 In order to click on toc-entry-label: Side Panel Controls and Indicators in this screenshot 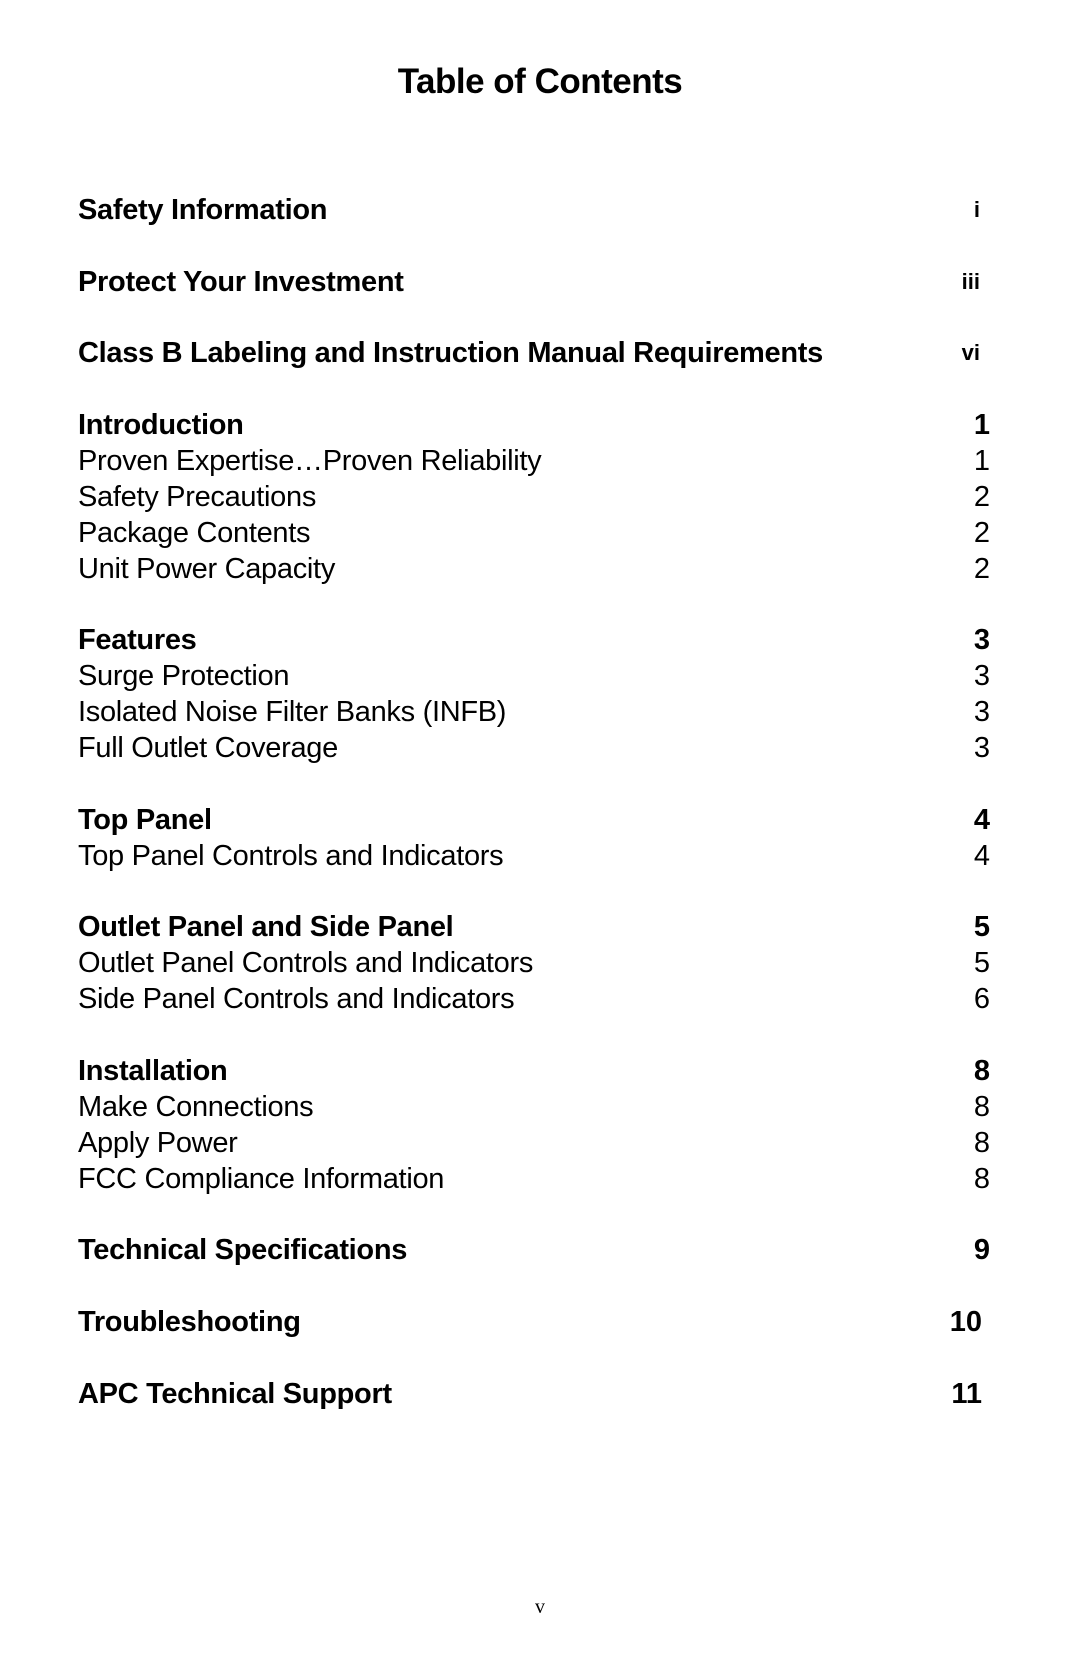, I will do `click(296, 999)`.